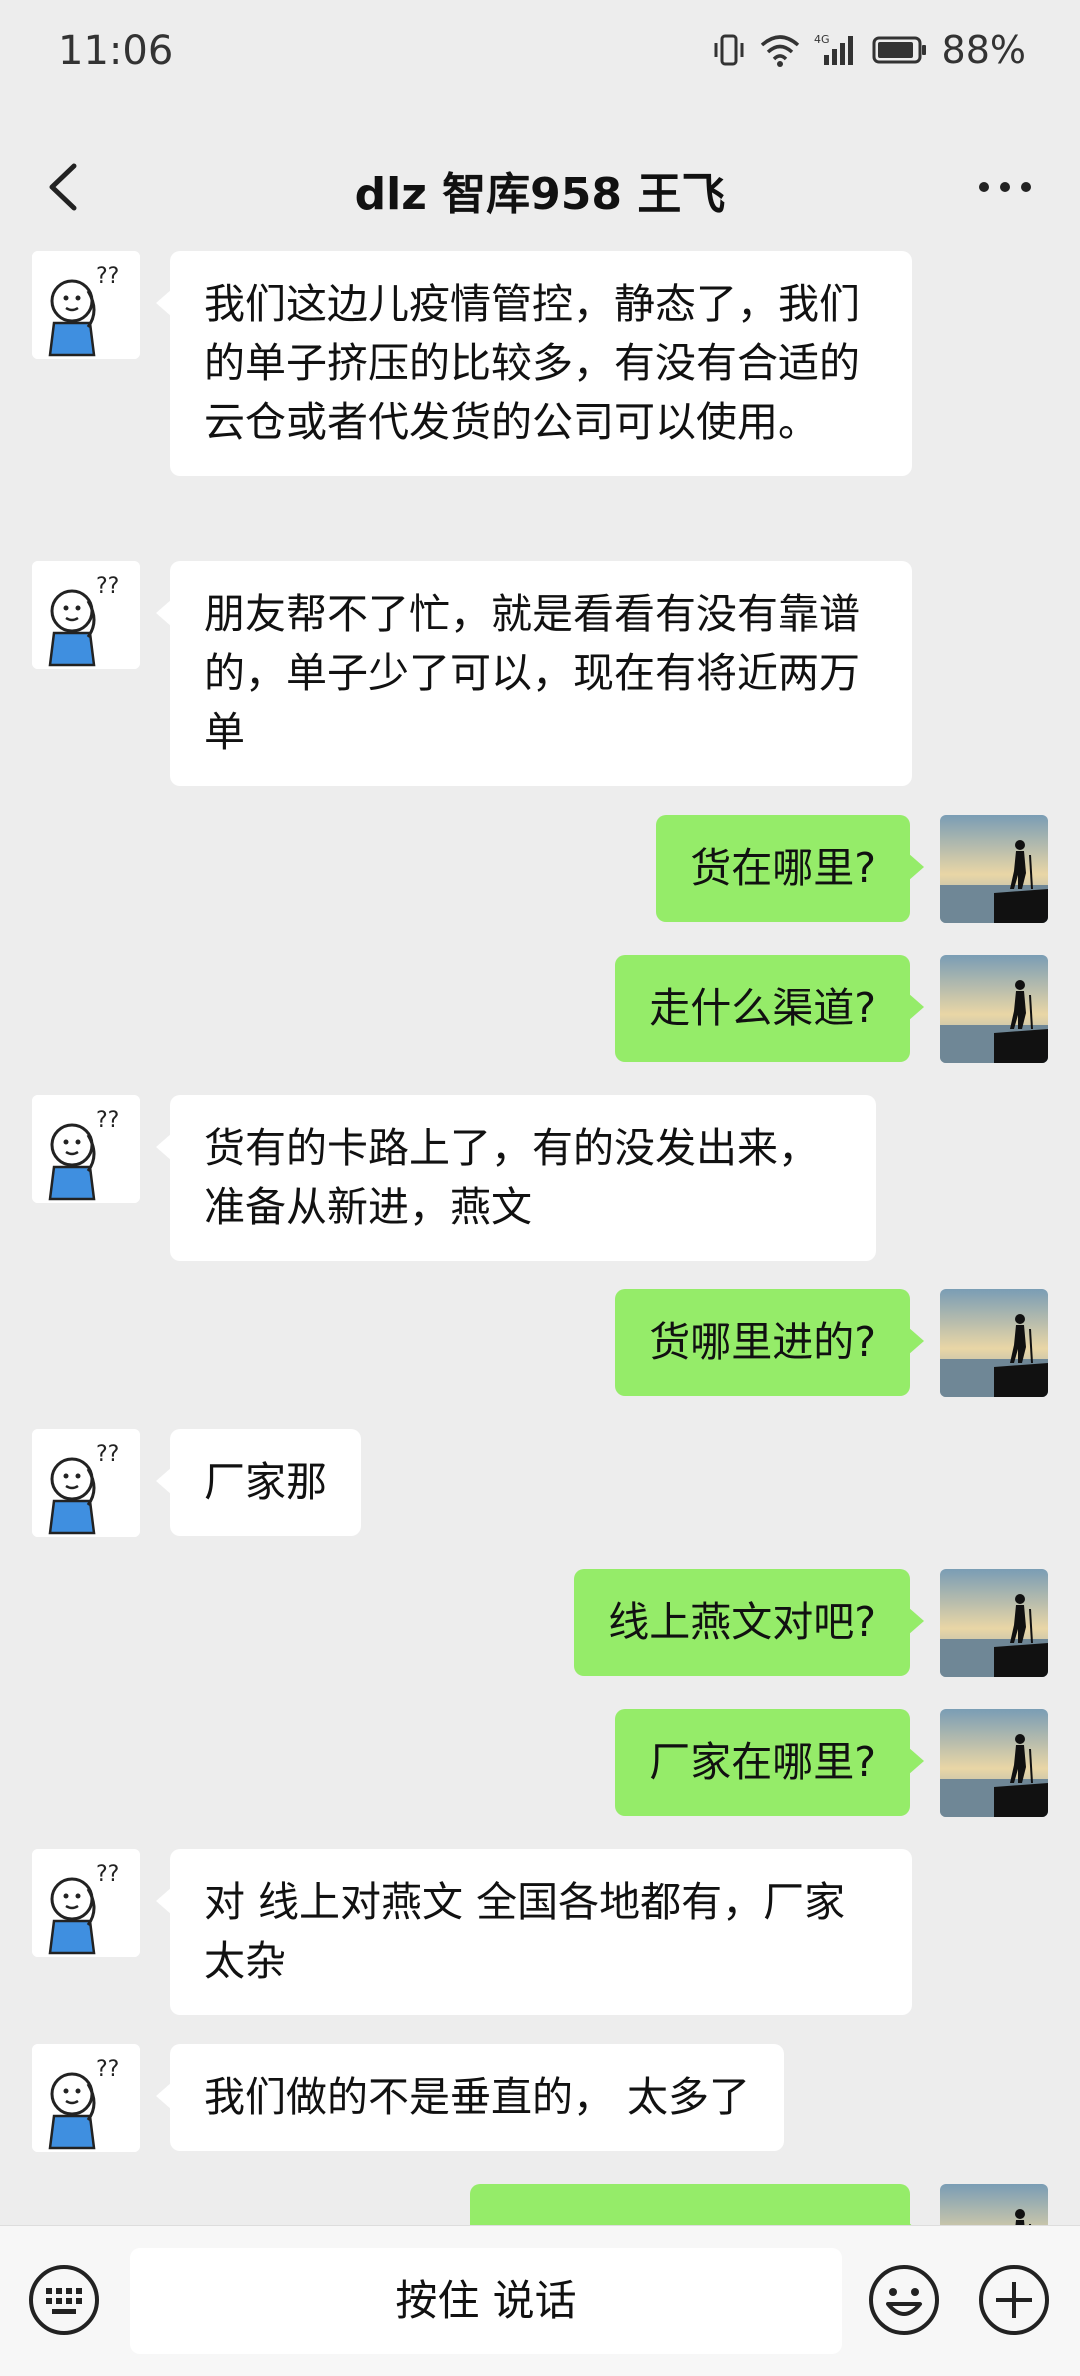 The width and height of the screenshot is (1080, 2376). What do you see at coordinates (258, 1482) in the screenshot?
I see `message-bubble: 厂家那` at bounding box center [258, 1482].